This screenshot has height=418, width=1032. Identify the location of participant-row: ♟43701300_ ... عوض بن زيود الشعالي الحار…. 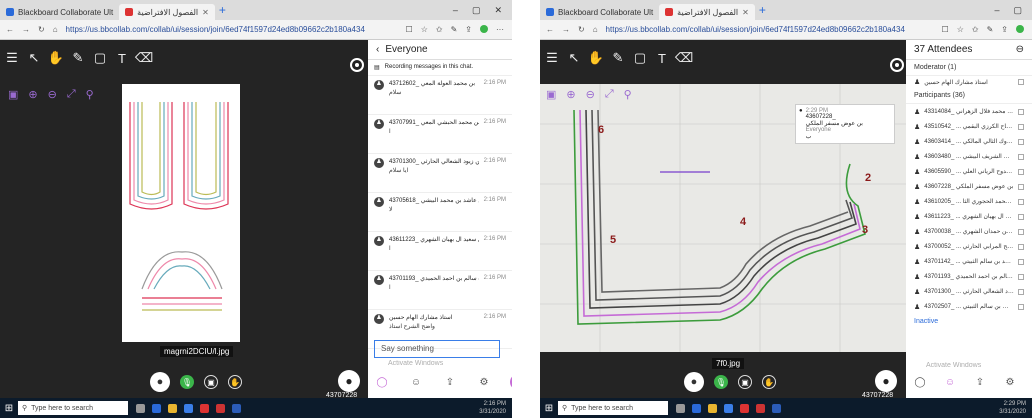
(969, 291).